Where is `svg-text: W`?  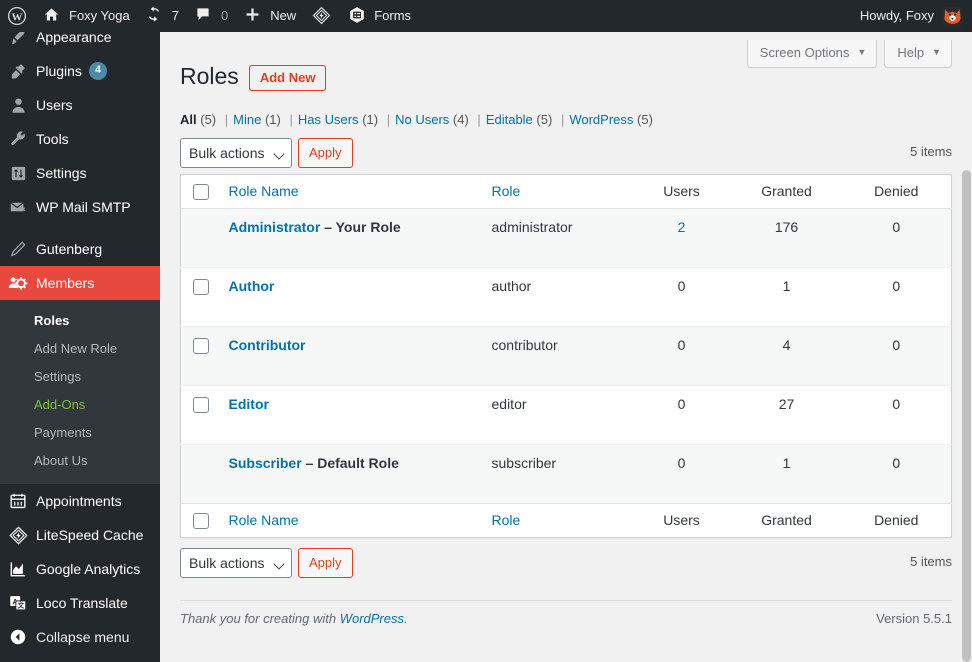 svg-text: W is located at coordinates (17, 18).